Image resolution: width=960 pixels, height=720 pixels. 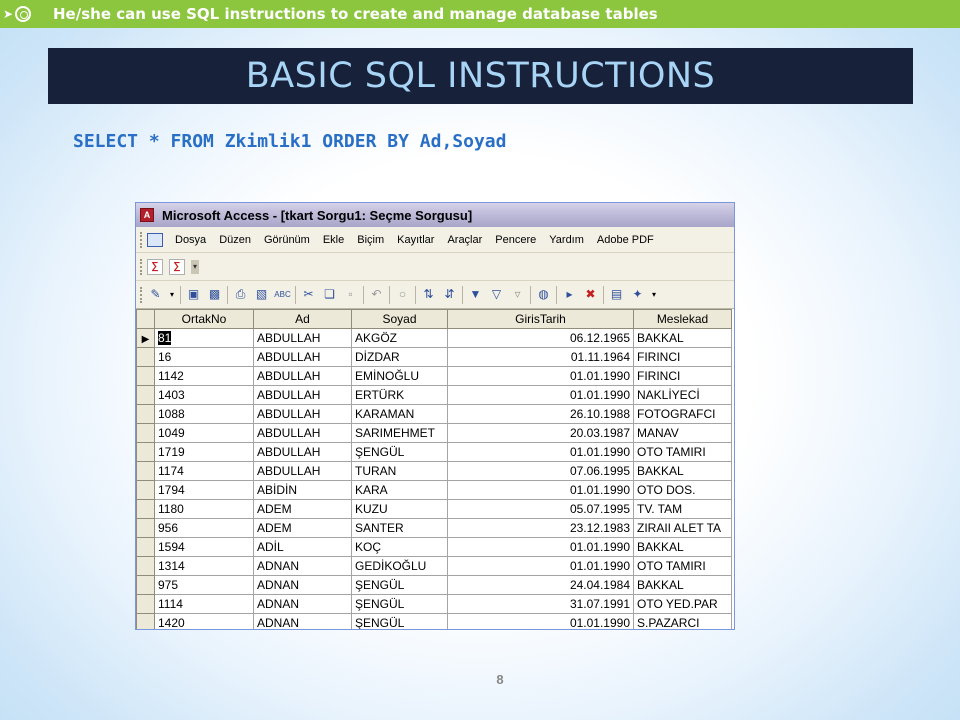 I want to click on cell-soyad: SARIMEHMET, so click(x=399, y=433).